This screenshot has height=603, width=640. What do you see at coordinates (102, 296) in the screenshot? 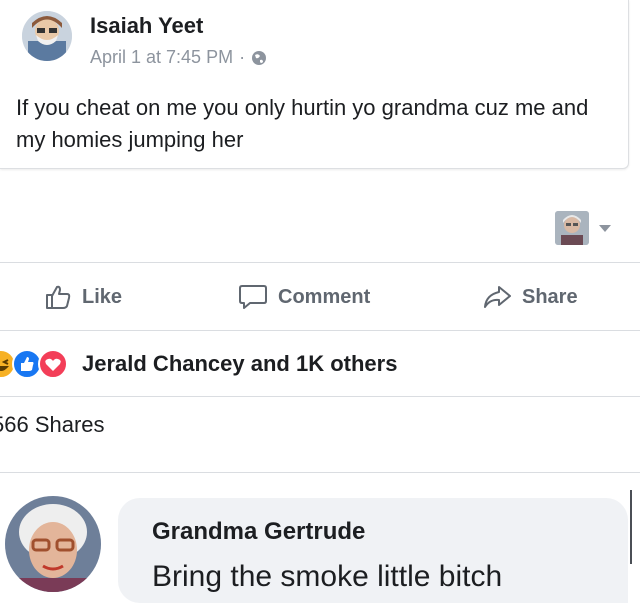
I see `like-label: Like` at bounding box center [102, 296].